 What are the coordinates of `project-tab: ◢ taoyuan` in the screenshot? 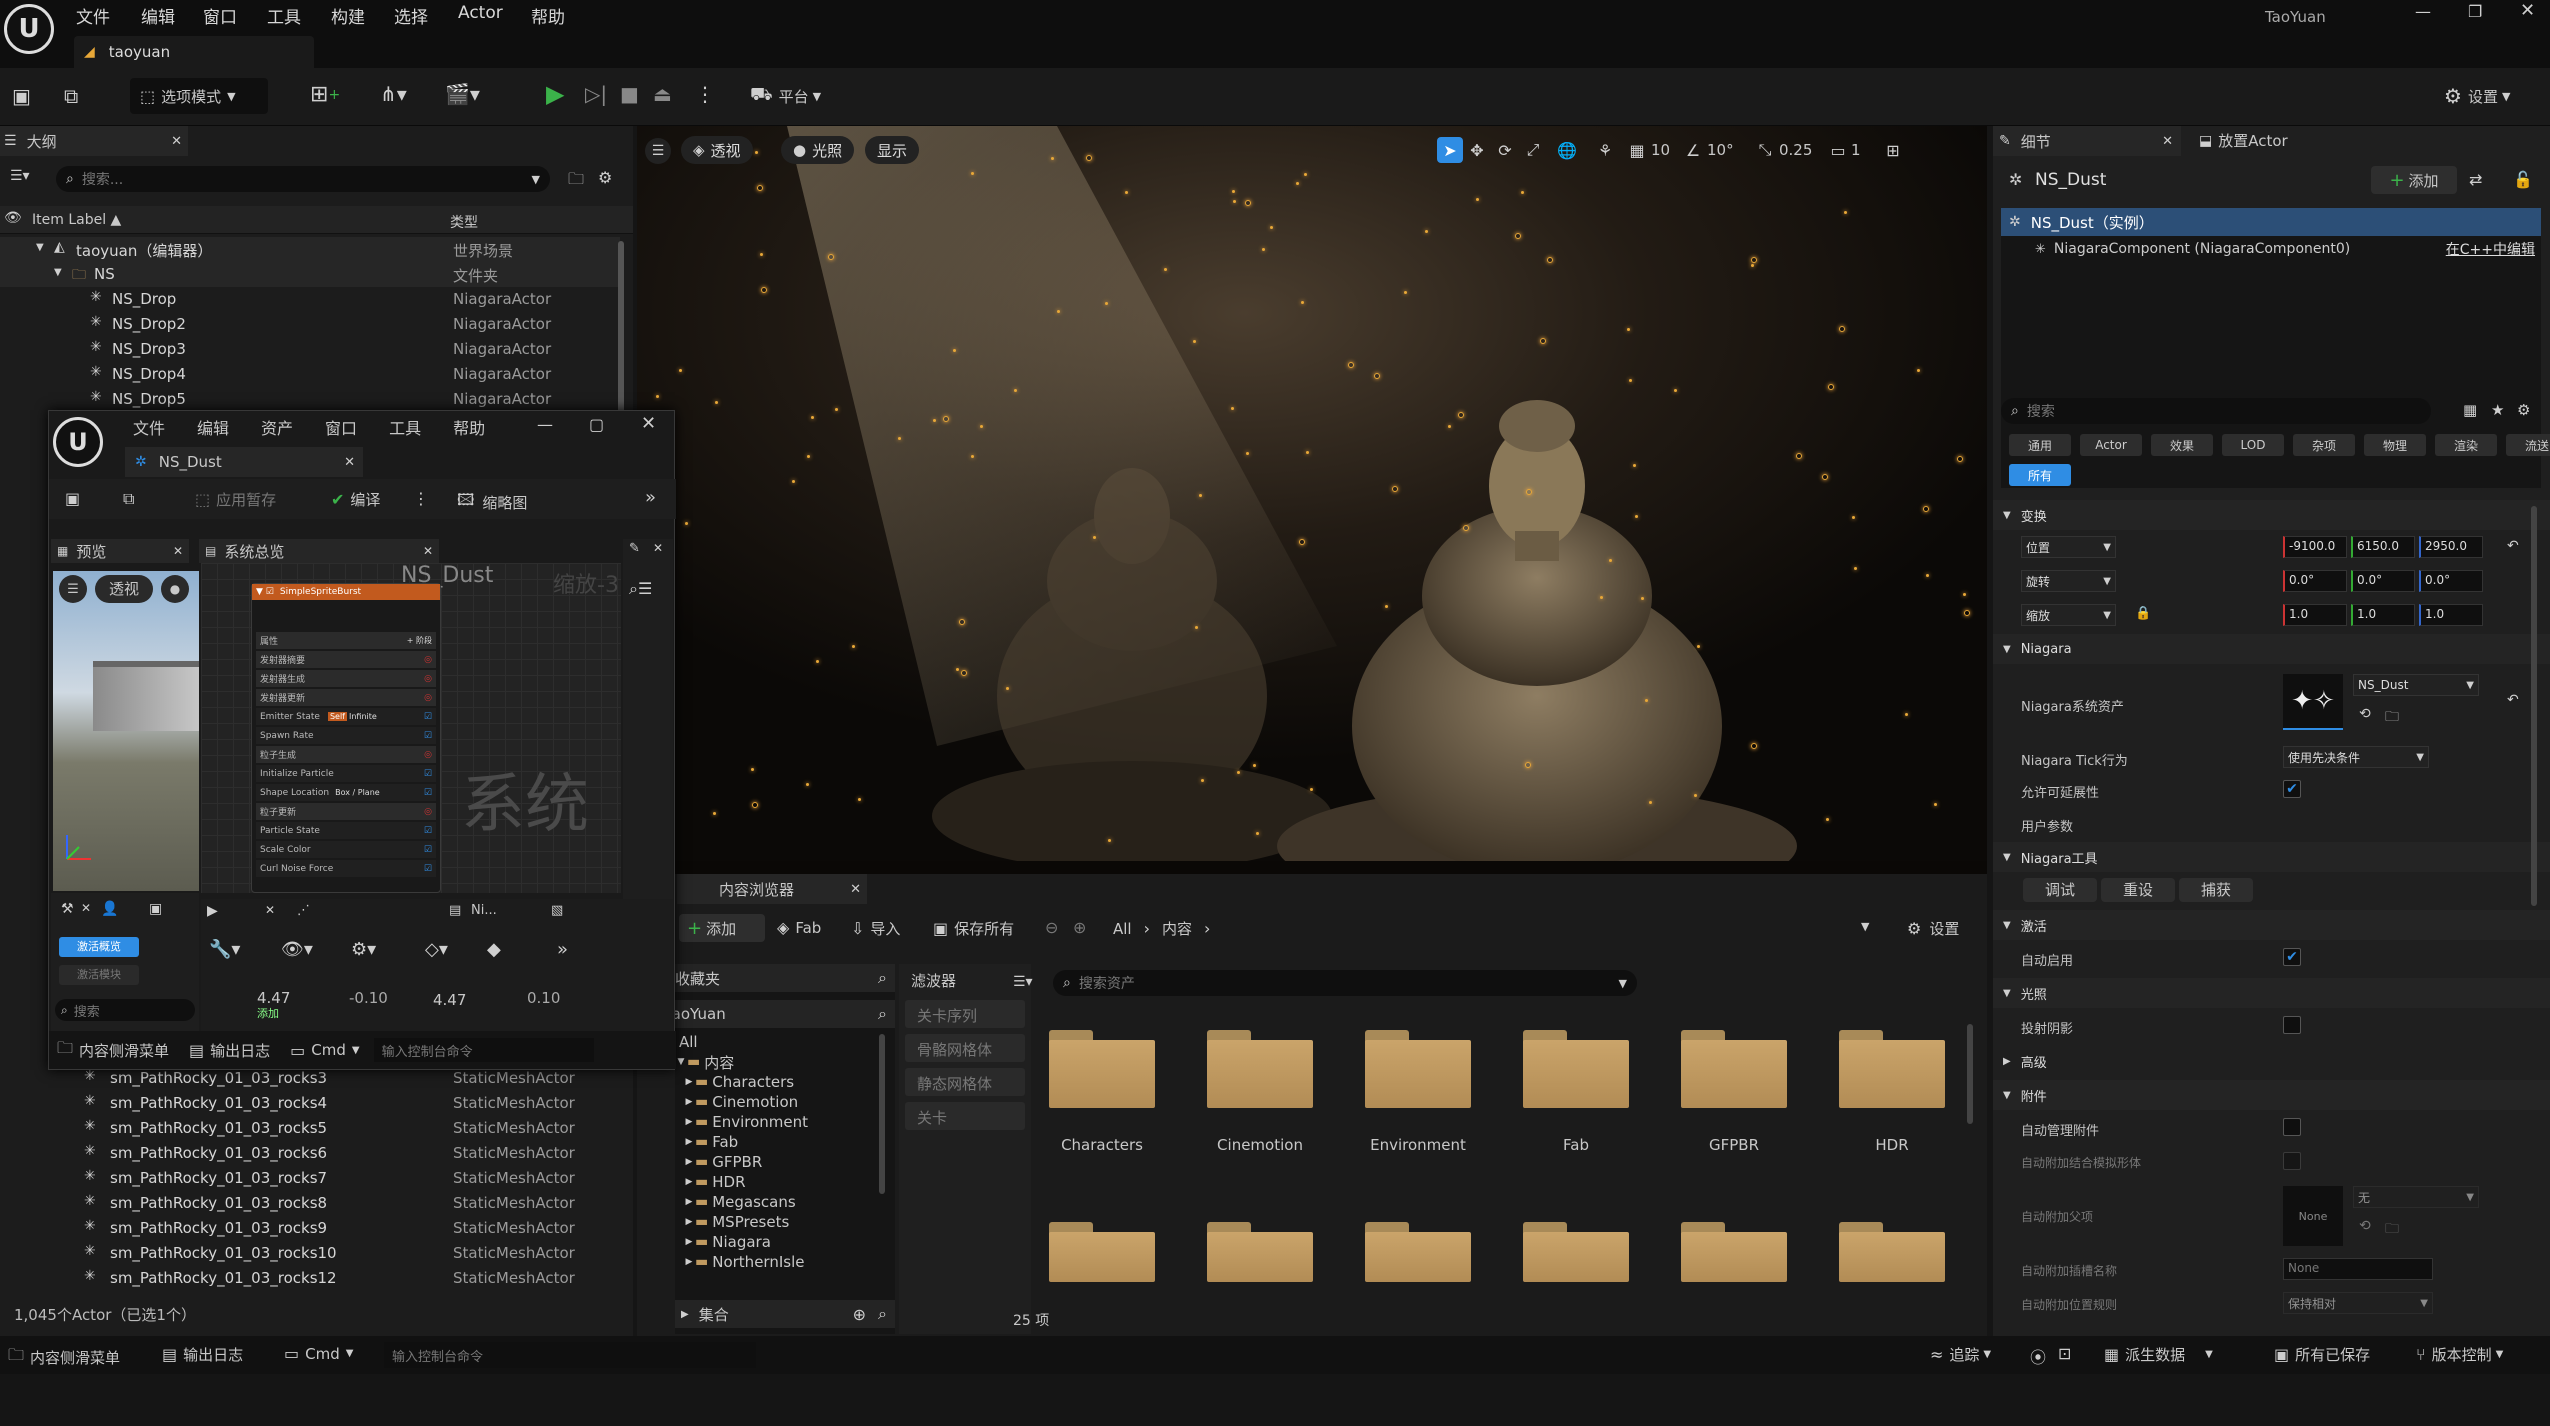 It's located at (194, 52).